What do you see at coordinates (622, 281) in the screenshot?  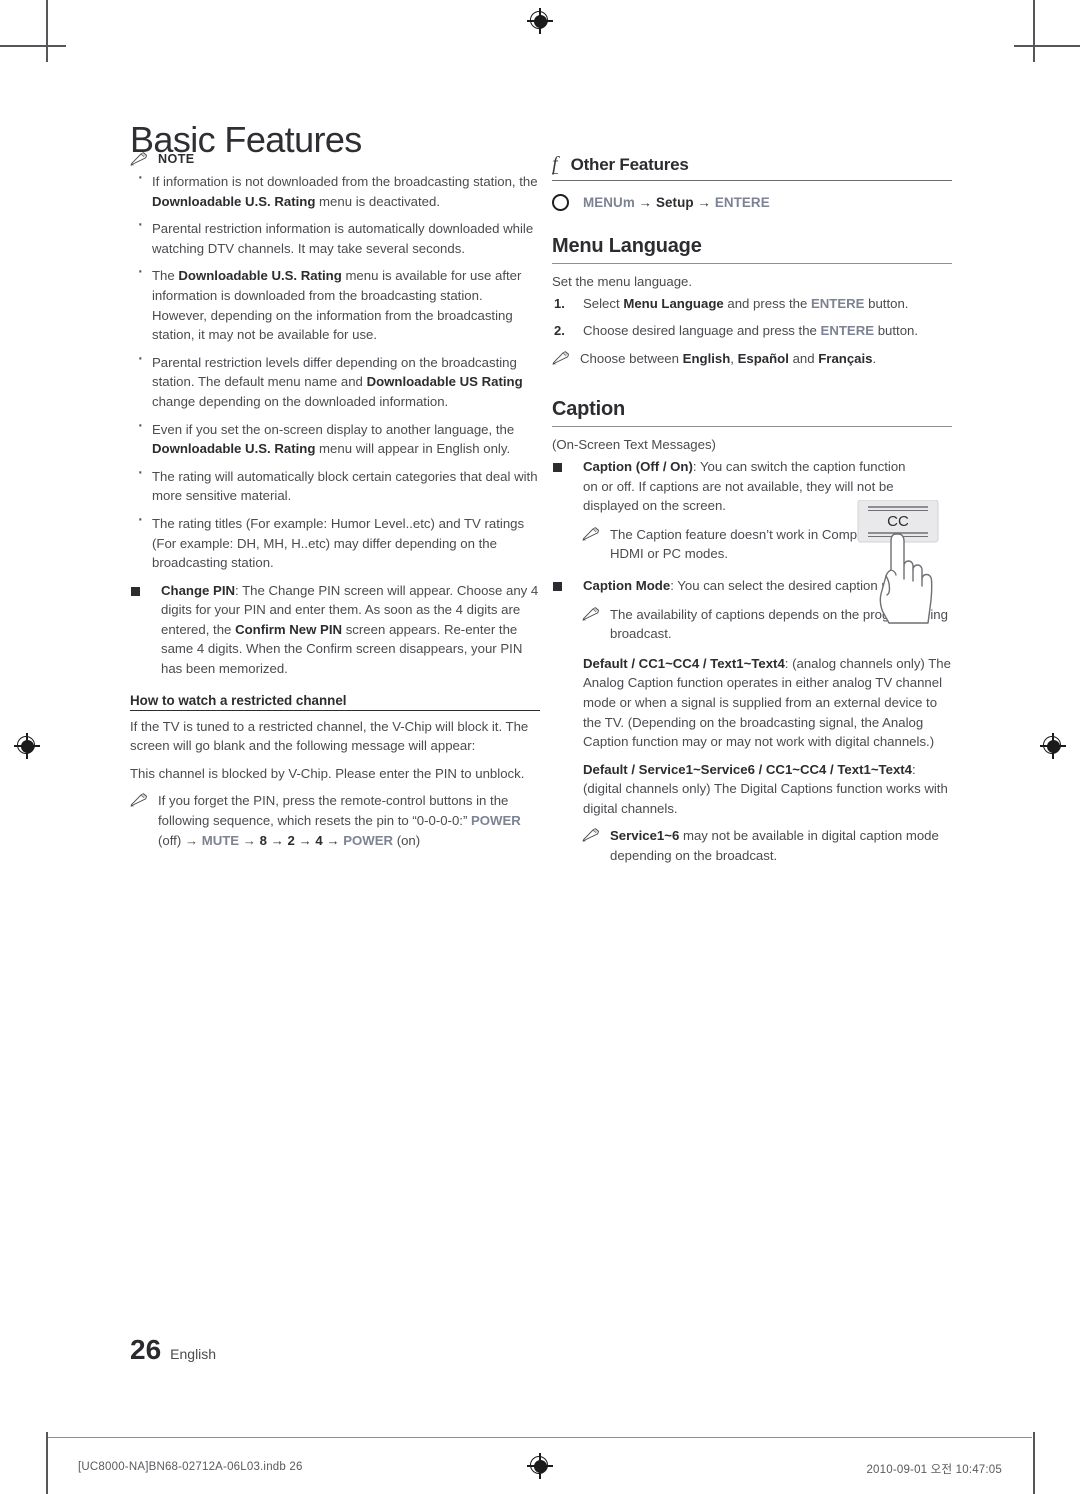 I see `menu-language-intro: Set the menu language.` at bounding box center [622, 281].